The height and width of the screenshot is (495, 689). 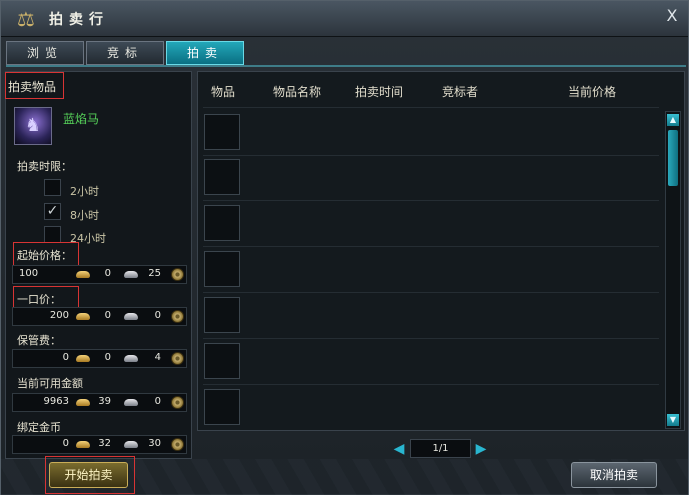 What do you see at coordinates (50, 383) in the screenshot?
I see `available-funds-label: 当前可用金额` at bounding box center [50, 383].